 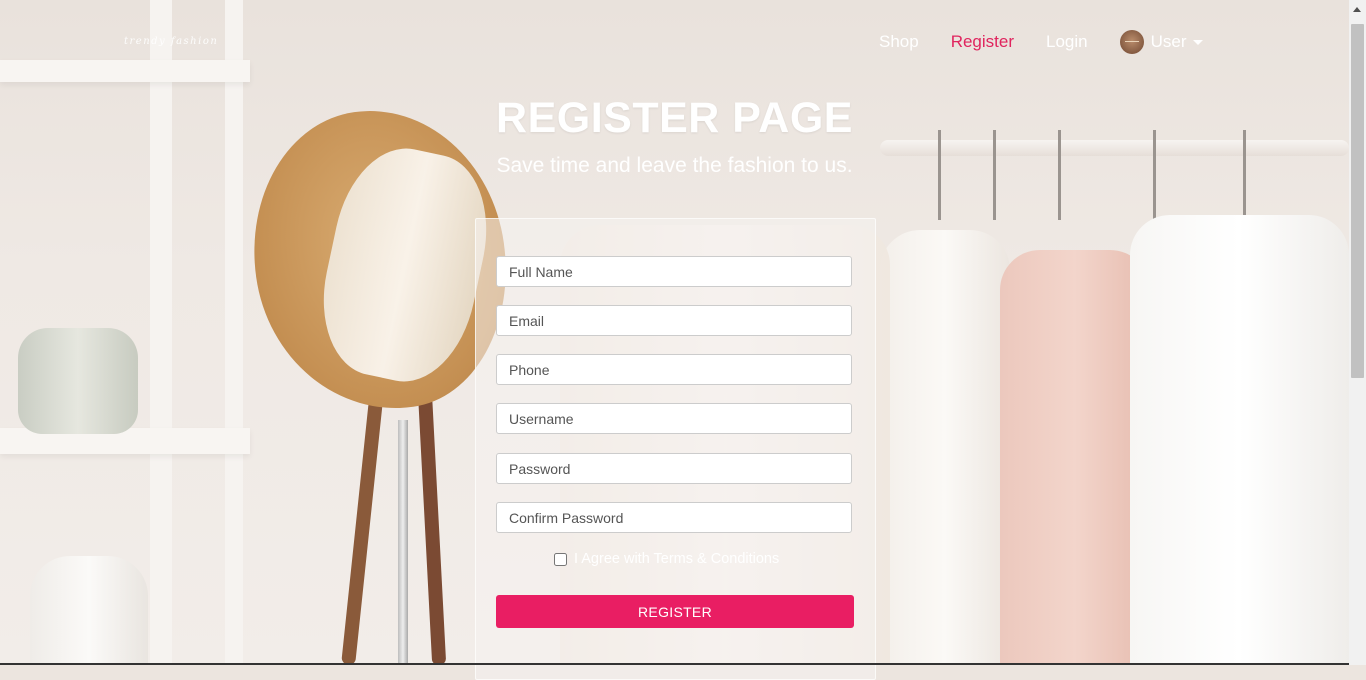 What do you see at coordinates (677, 559) in the screenshot?
I see `terms-label: I Agree with Terms & Conditions` at bounding box center [677, 559].